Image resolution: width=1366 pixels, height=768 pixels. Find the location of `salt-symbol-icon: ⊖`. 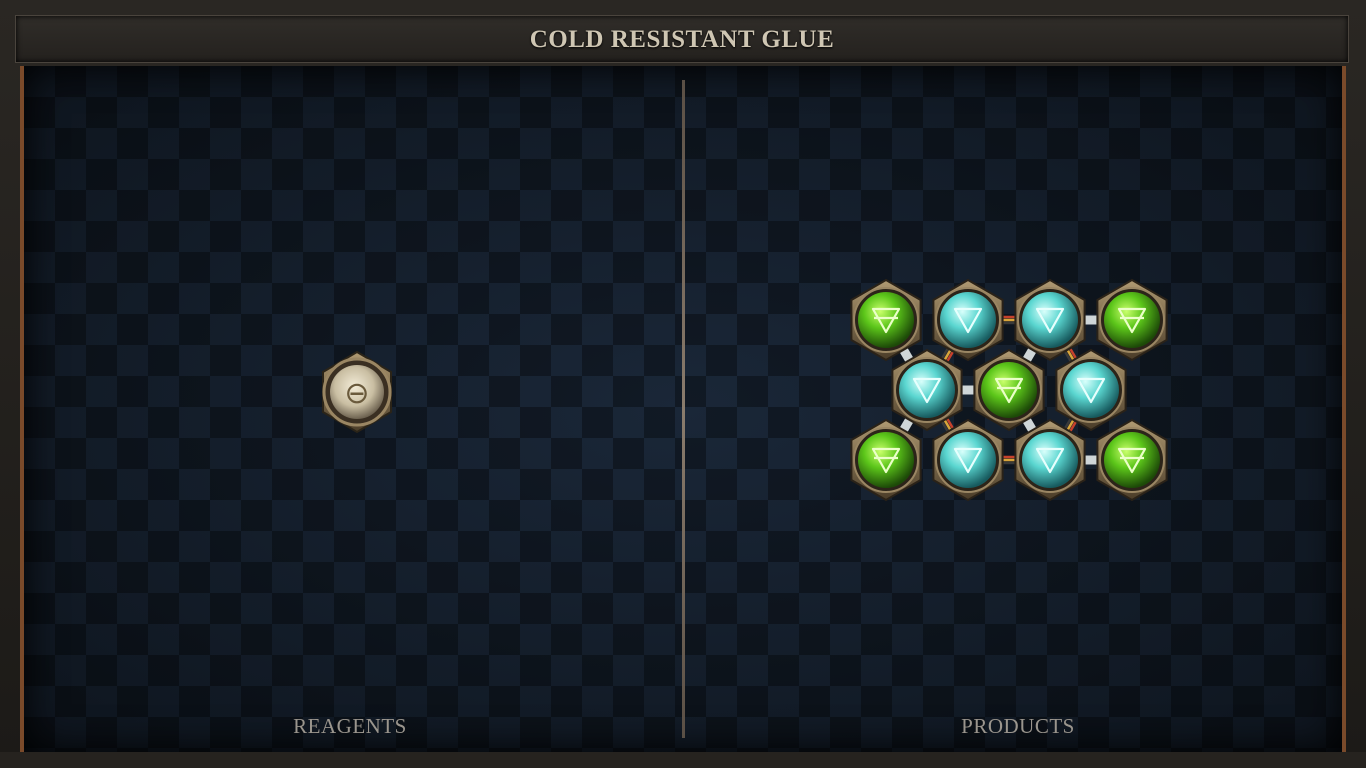

salt-symbol-icon: ⊖ is located at coordinates (356, 393).